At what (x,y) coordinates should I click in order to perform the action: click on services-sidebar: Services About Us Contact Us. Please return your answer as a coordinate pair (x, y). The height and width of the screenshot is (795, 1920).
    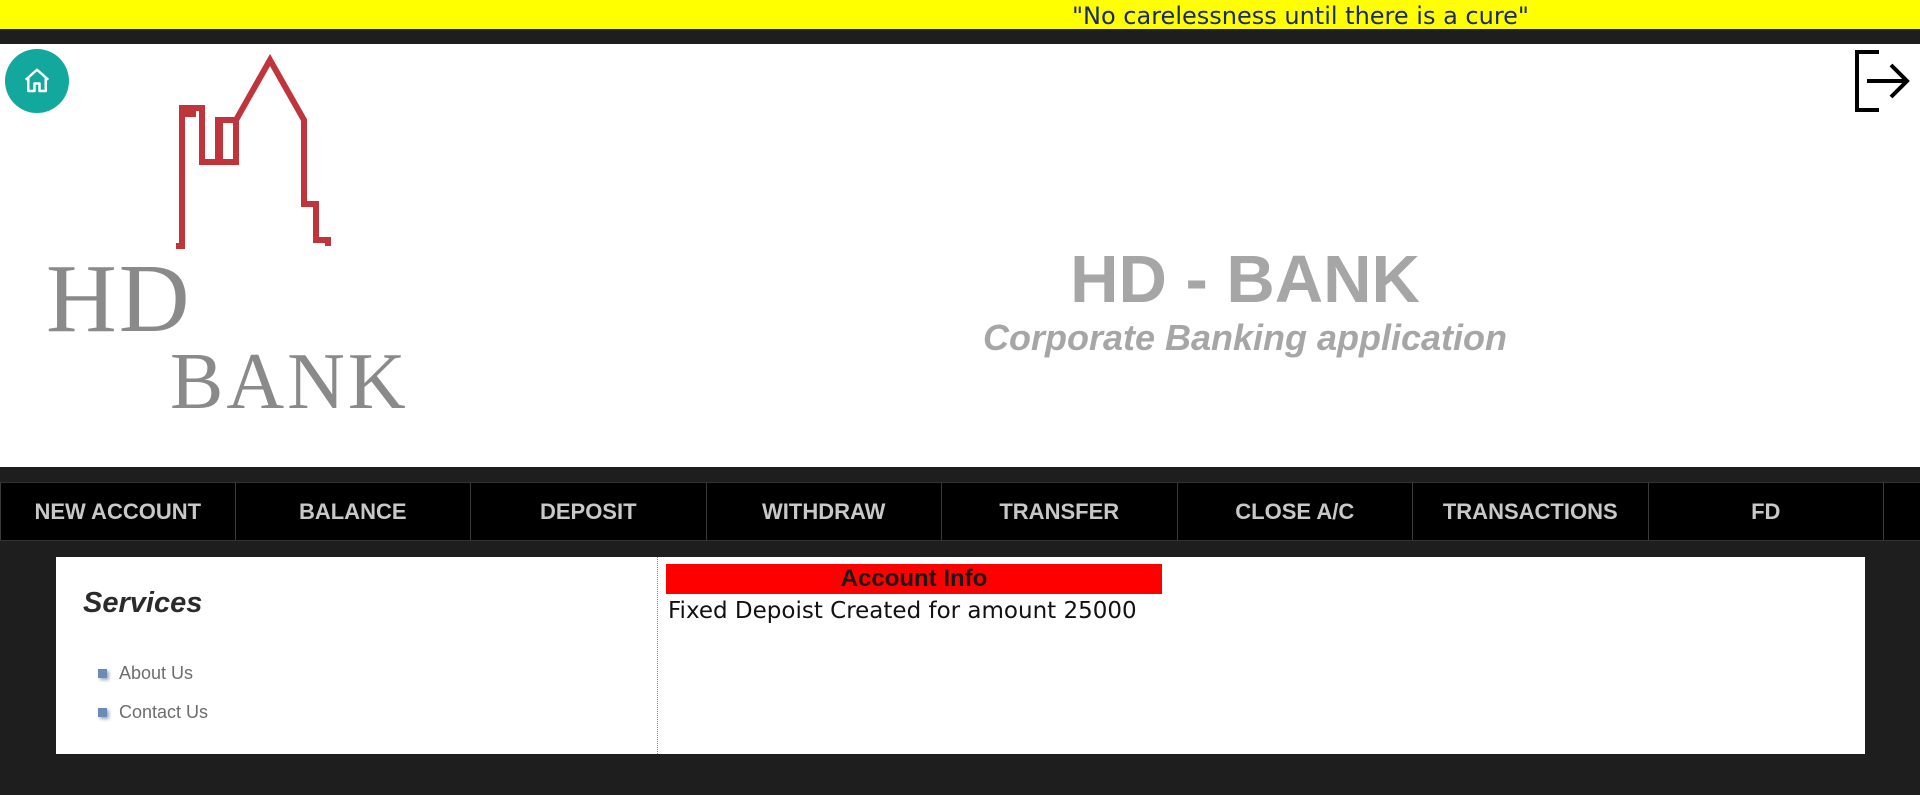
    Looking at the image, I should click on (357, 655).